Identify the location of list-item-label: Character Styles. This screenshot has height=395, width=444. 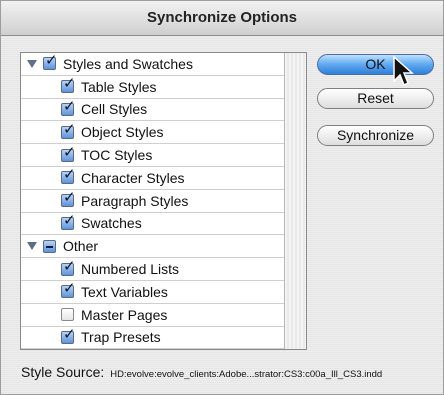
(133, 177).